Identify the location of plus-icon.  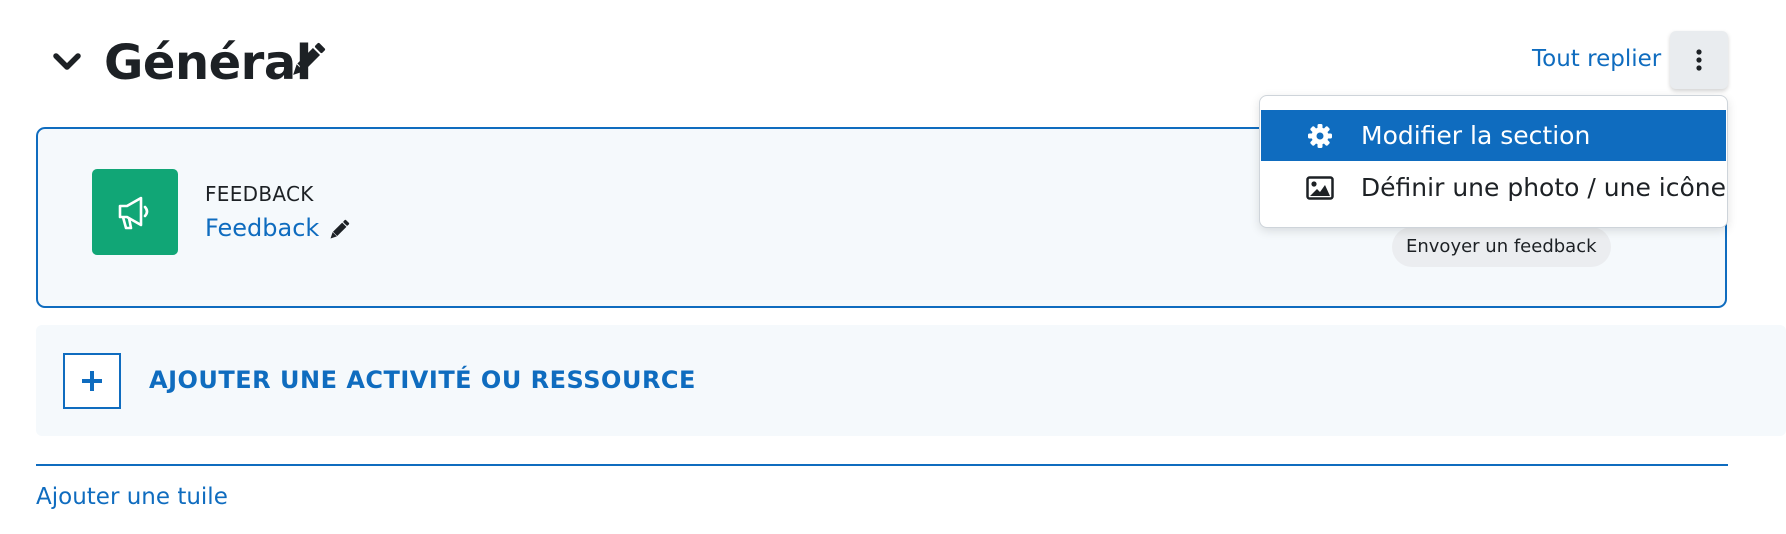
(92, 381).